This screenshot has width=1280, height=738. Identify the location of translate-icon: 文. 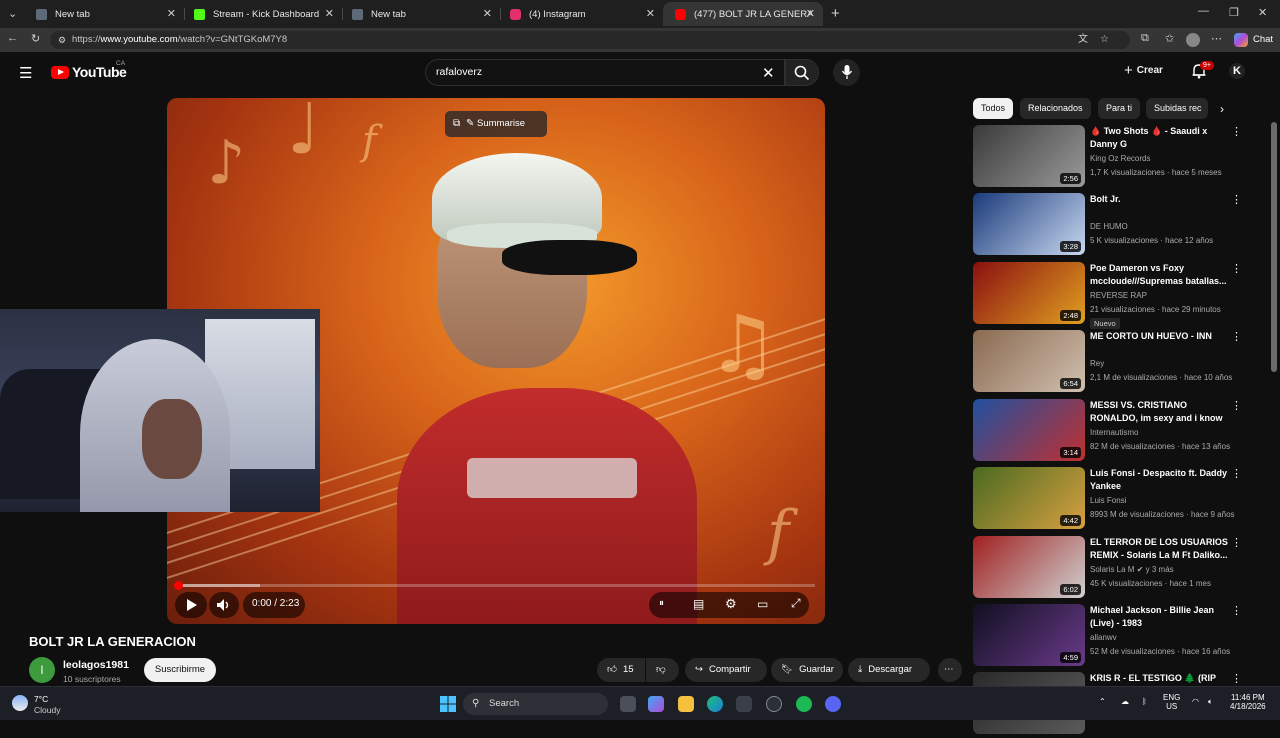
(1083, 40).